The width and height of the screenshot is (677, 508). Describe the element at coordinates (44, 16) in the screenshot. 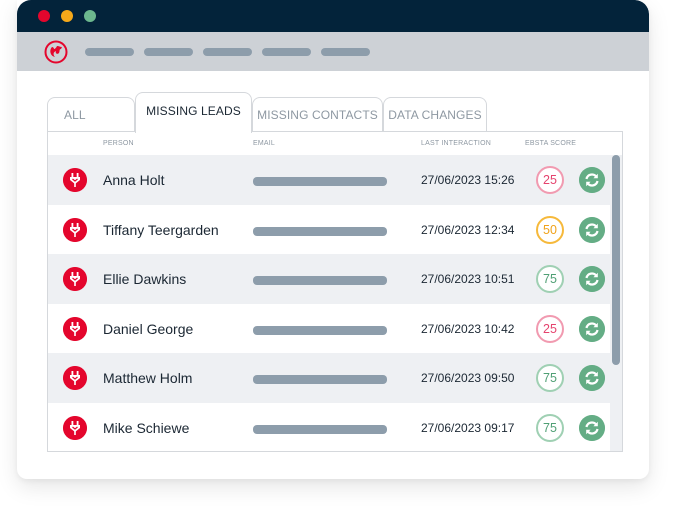

I see `close-window-button` at that location.